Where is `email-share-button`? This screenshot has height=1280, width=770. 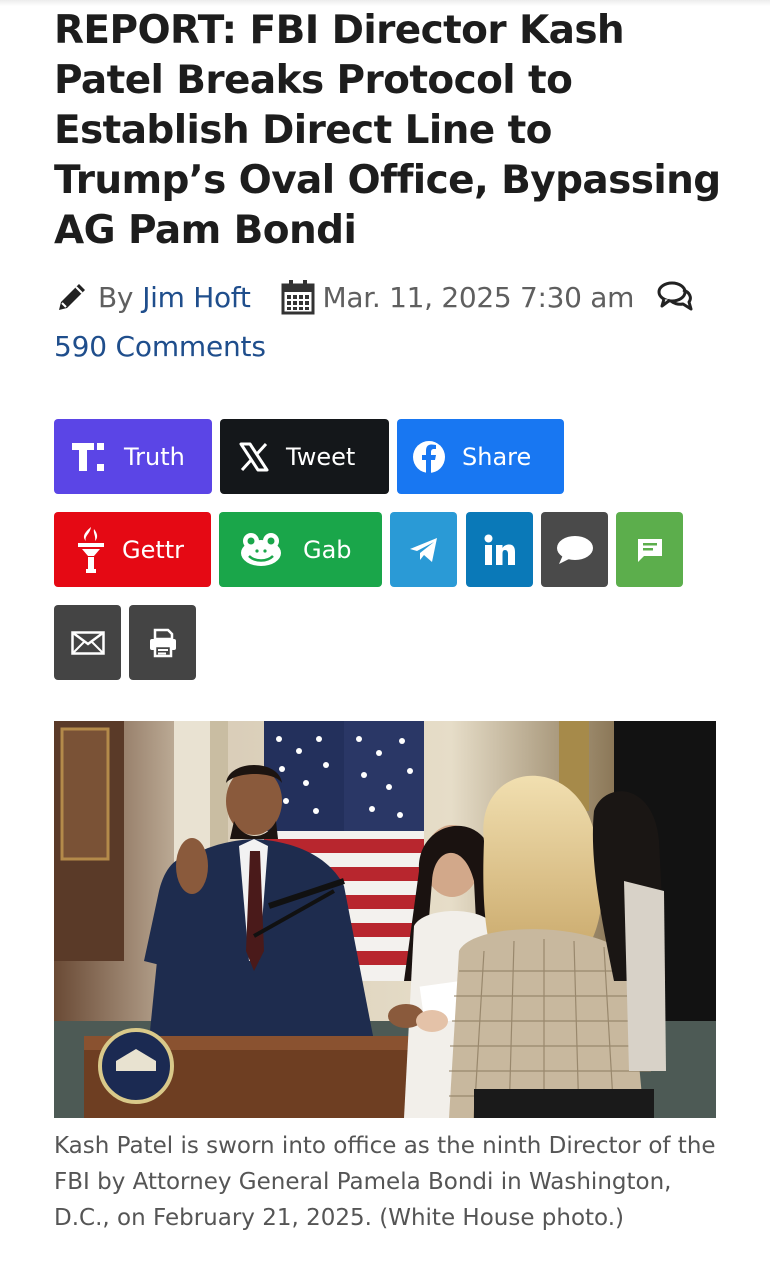 email-share-button is located at coordinates (87, 642).